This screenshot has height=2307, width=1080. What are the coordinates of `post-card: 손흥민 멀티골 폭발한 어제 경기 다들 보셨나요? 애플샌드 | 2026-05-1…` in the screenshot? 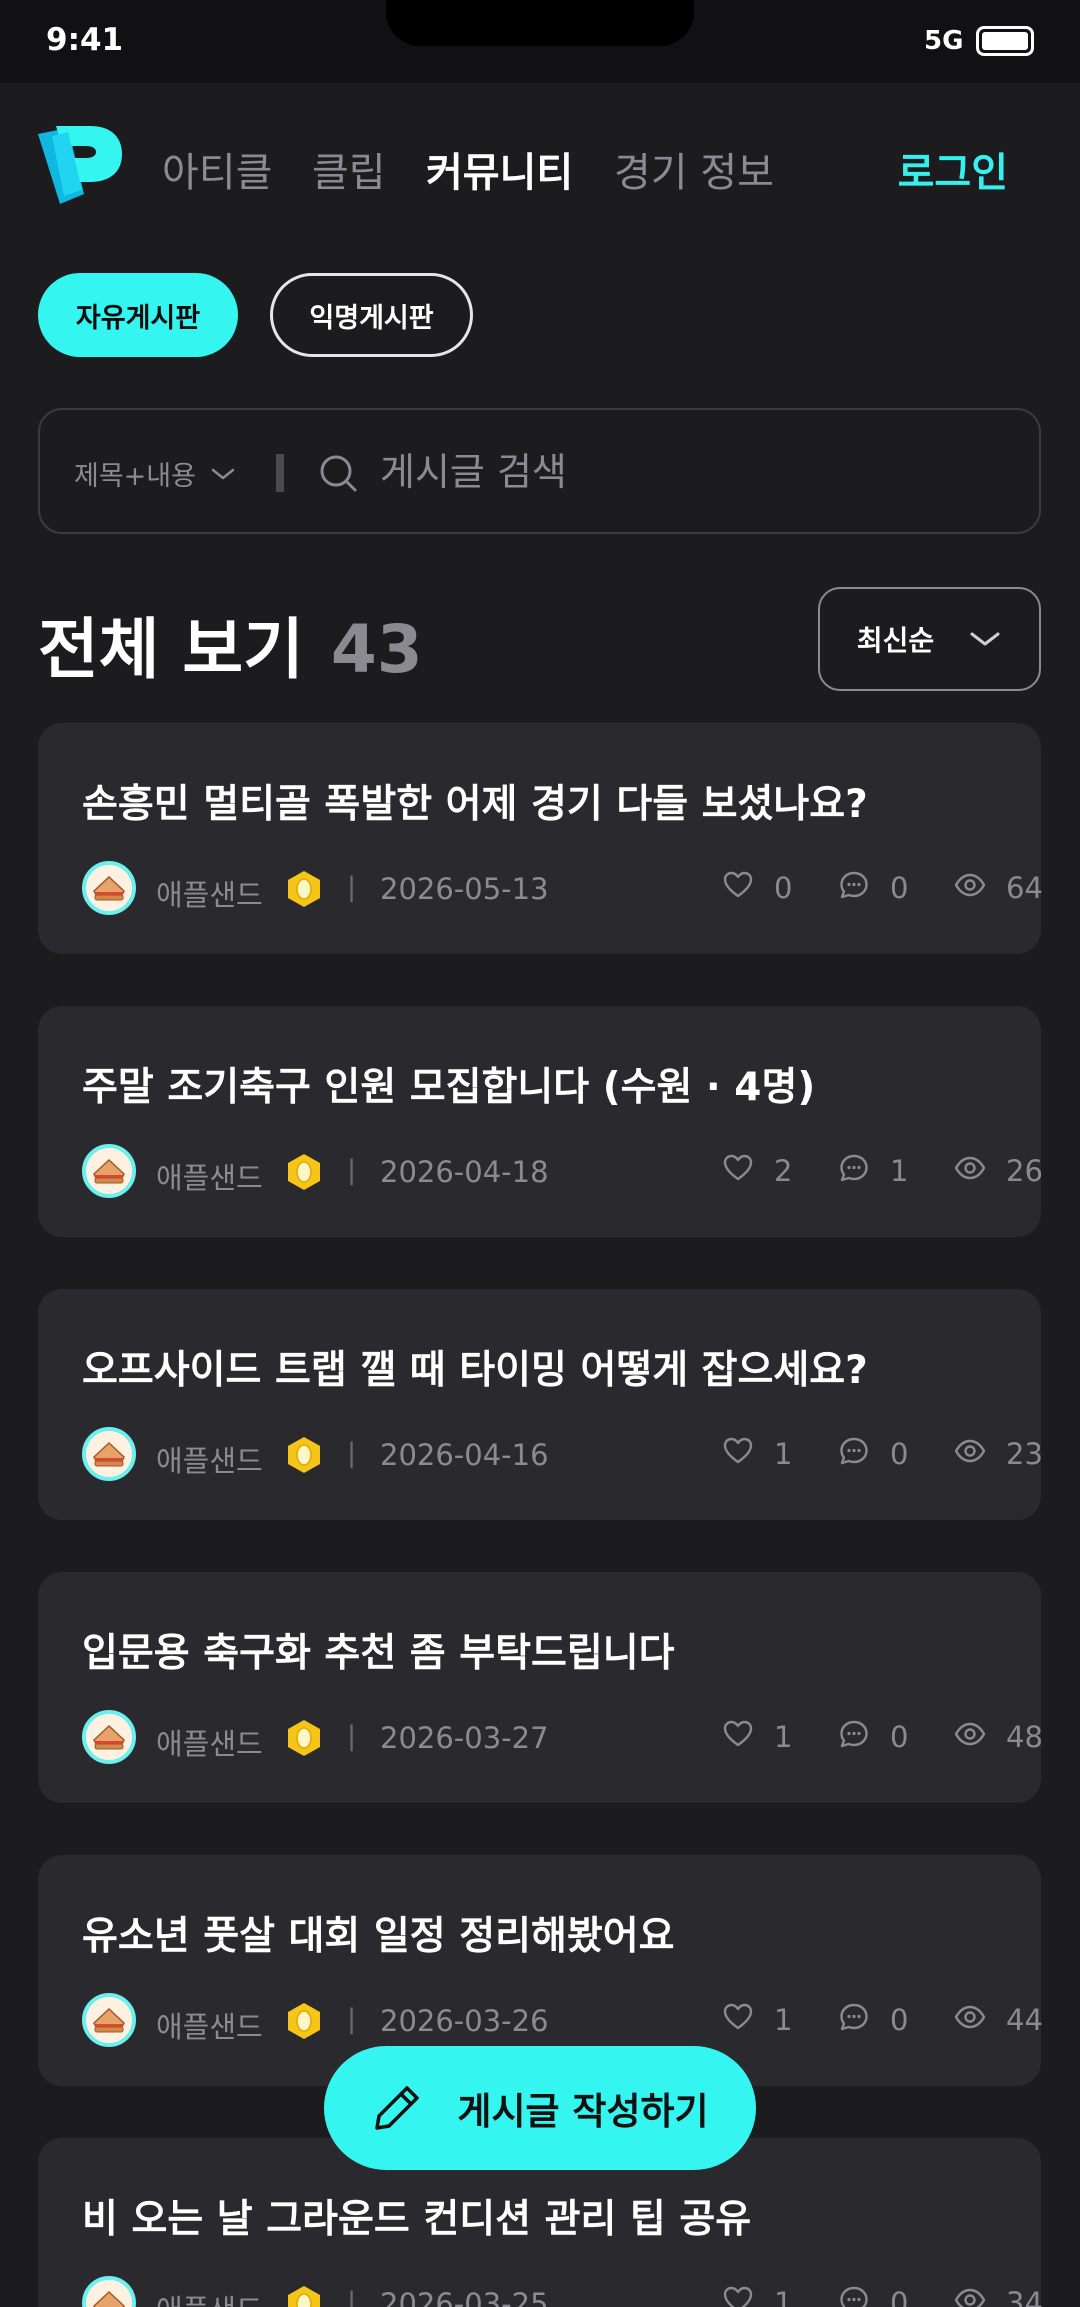 It's located at (540, 838).